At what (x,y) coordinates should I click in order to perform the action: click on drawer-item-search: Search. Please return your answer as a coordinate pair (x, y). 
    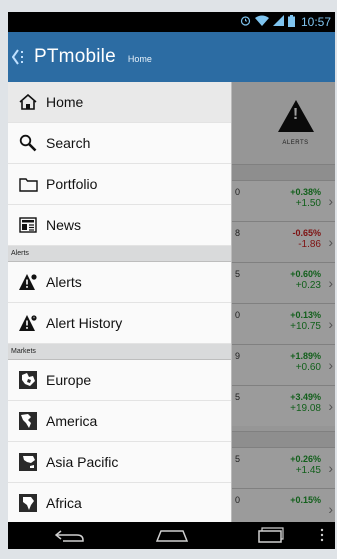
    Looking at the image, I should click on (119, 143).